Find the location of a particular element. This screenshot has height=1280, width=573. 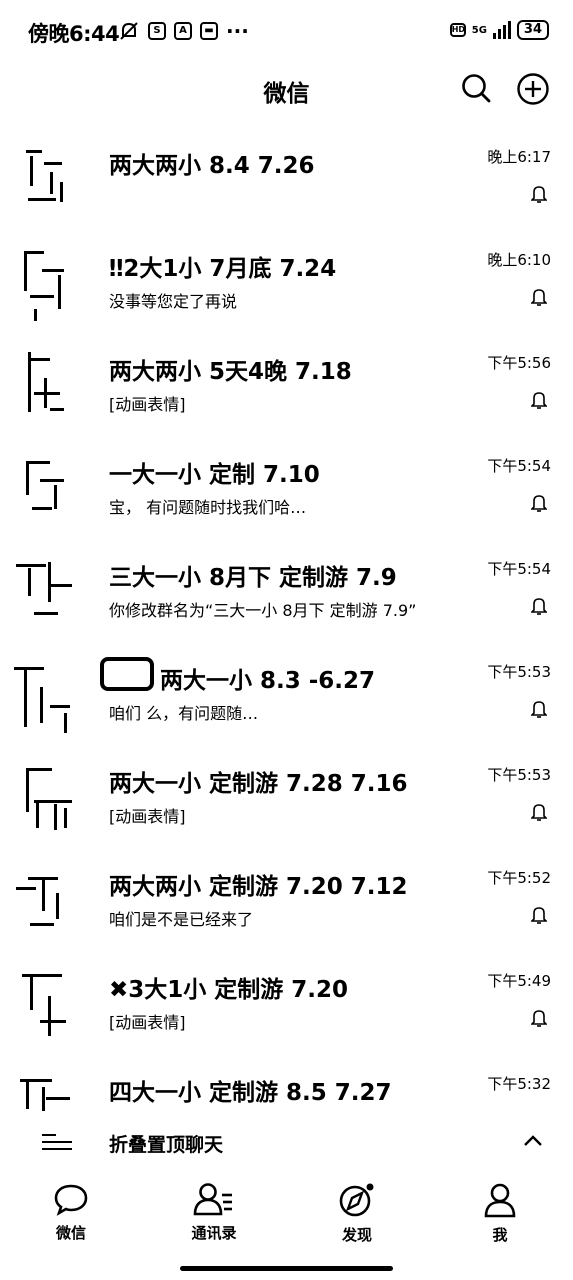

chat-title: 两大两小 定制游 7.20 7.12 is located at coordinates (258, 887).